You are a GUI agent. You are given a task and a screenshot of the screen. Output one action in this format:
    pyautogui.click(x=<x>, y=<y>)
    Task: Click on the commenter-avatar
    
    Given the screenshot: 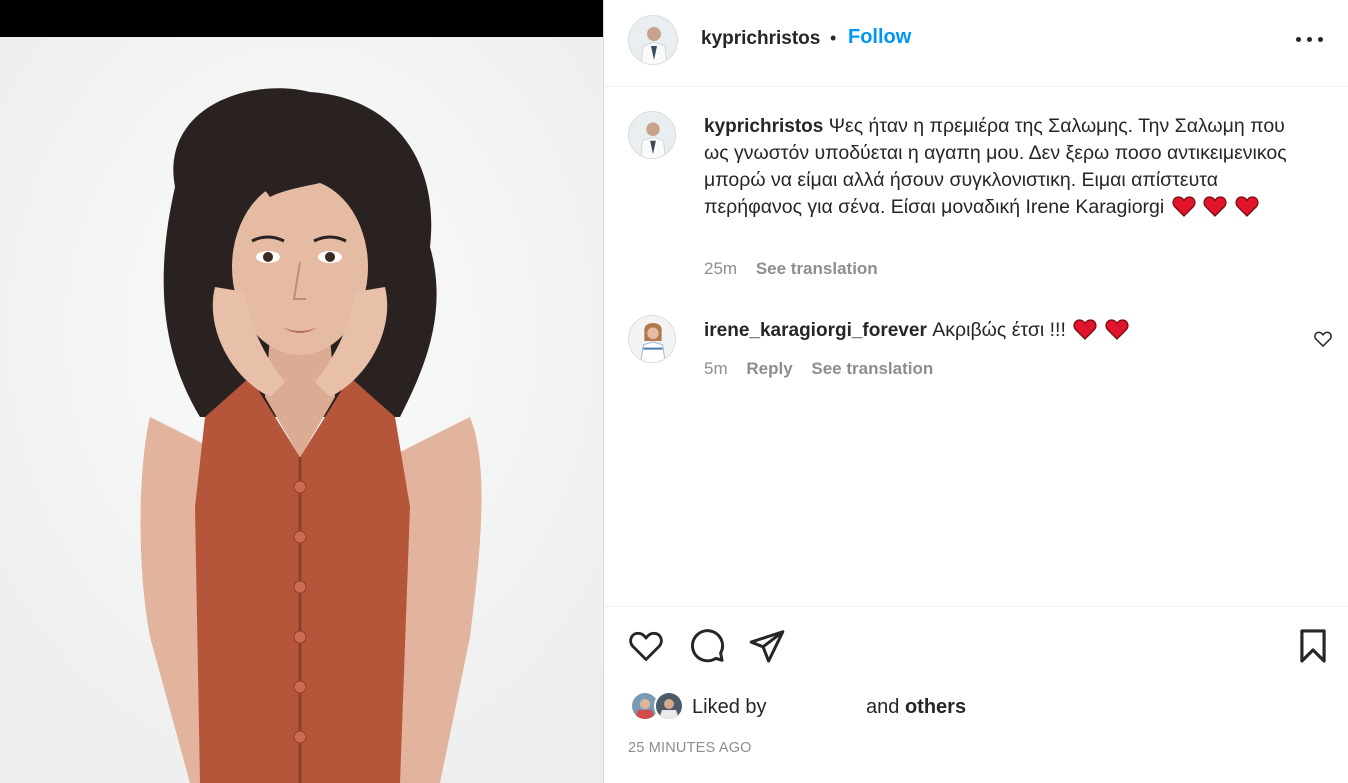 What is the action you would take?
    pyautogui.click(x=652, y=339)
    